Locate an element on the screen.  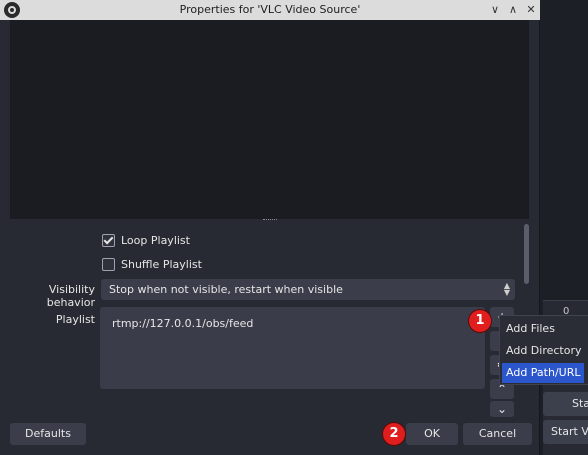
background-divider is located at coordinates (565, 300).